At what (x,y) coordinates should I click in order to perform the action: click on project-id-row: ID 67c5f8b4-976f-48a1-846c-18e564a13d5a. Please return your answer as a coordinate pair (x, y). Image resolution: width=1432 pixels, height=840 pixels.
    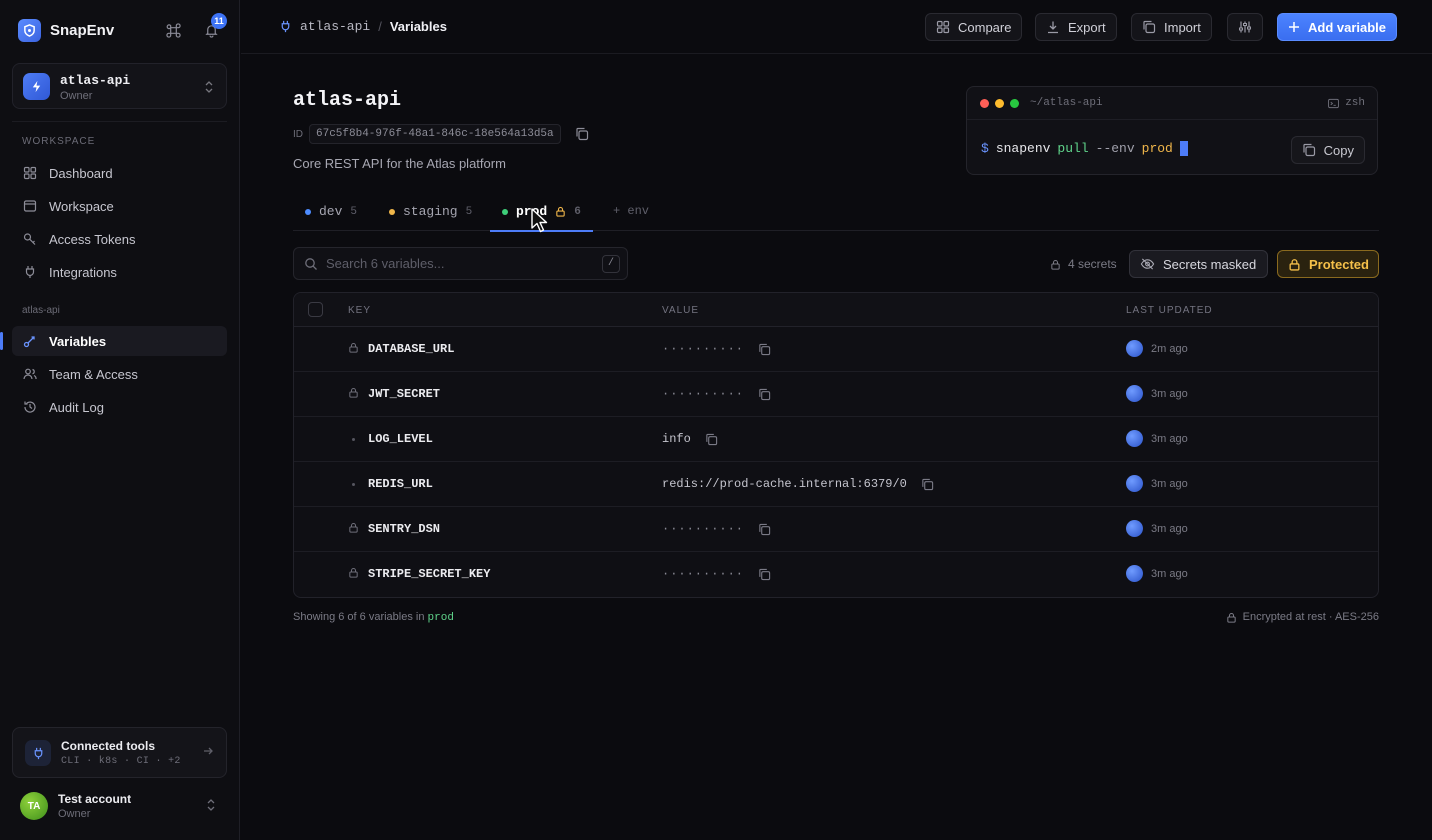
    Looking at the image, I should click on (441, 134).